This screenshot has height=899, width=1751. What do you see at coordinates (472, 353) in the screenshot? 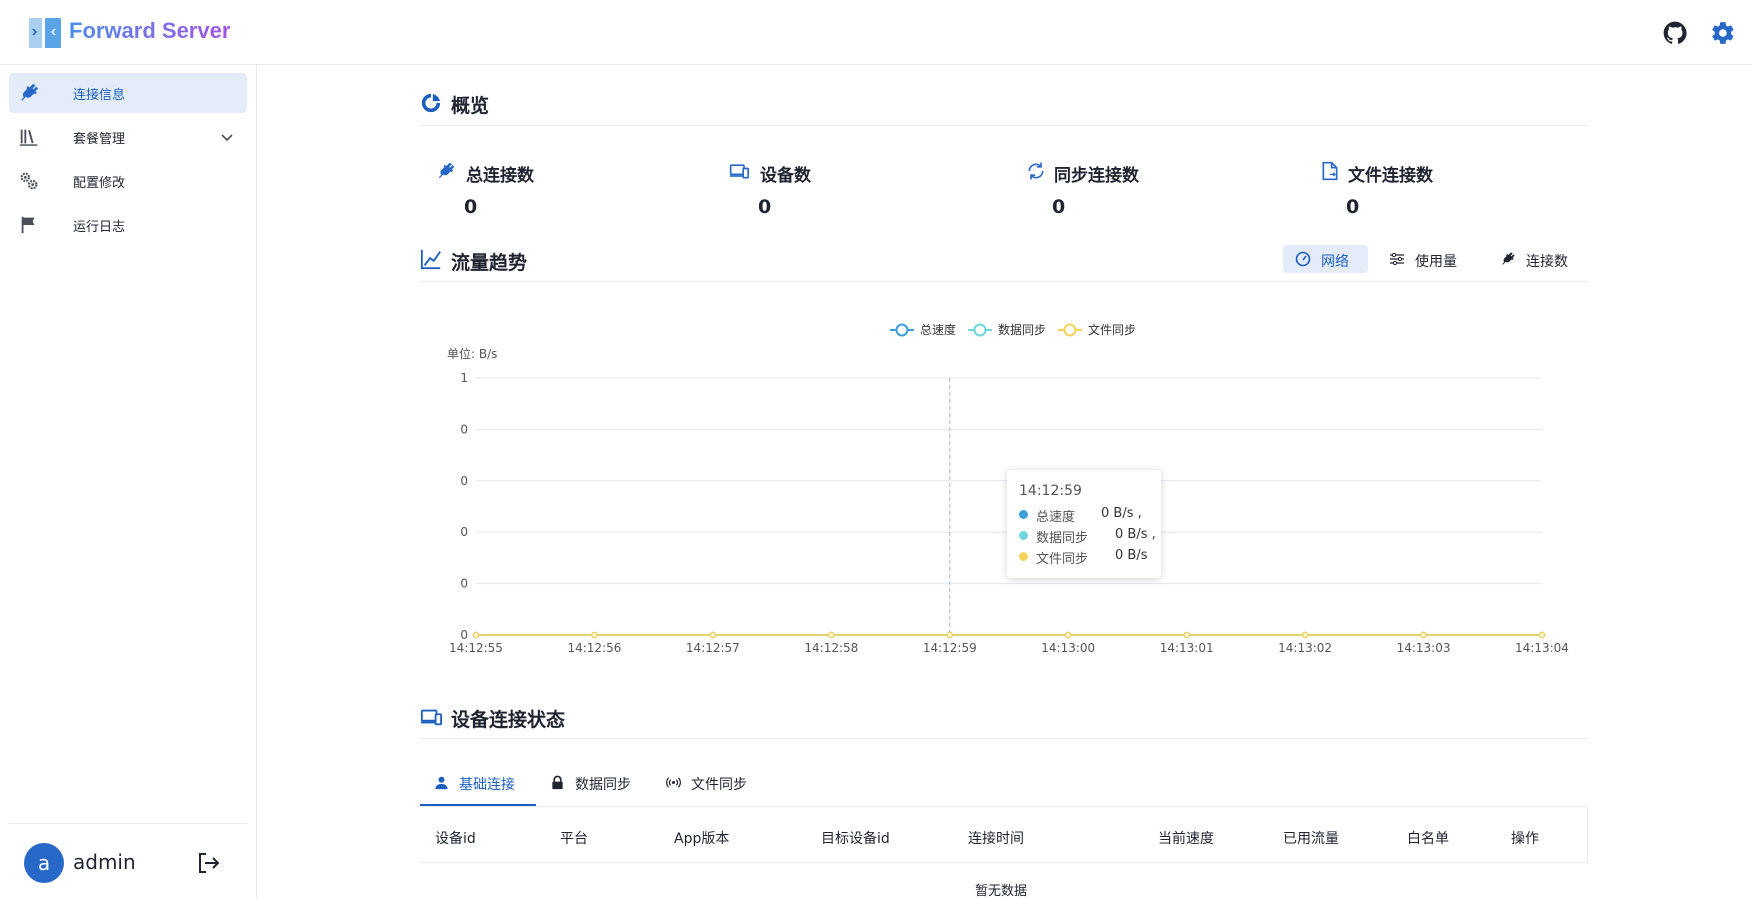
I see `y-axis-unit-label: 单位: B/s` at bounding box center [472, 353].